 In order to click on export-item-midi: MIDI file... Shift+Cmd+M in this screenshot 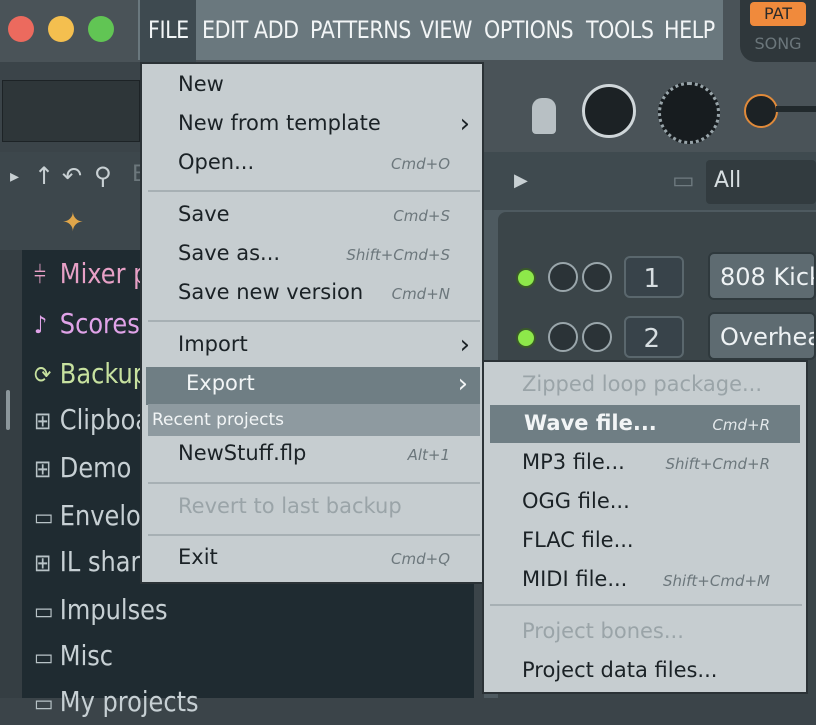, I will do `click(645, 580)`.